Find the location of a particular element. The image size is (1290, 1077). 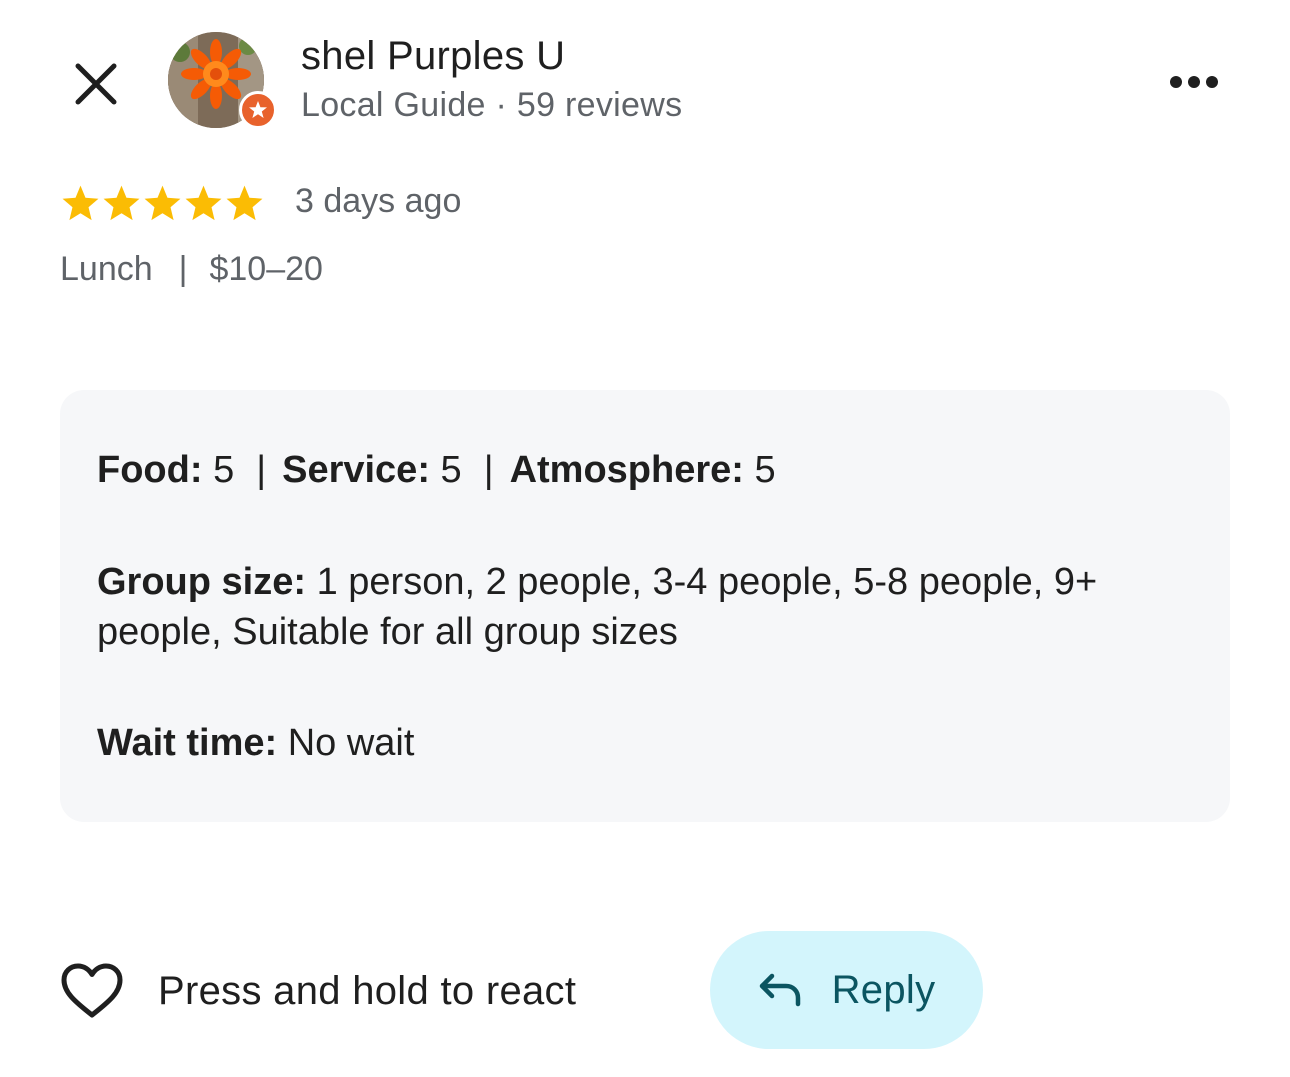

react-button: Press and hold to react is located at coordinates (318, 991).